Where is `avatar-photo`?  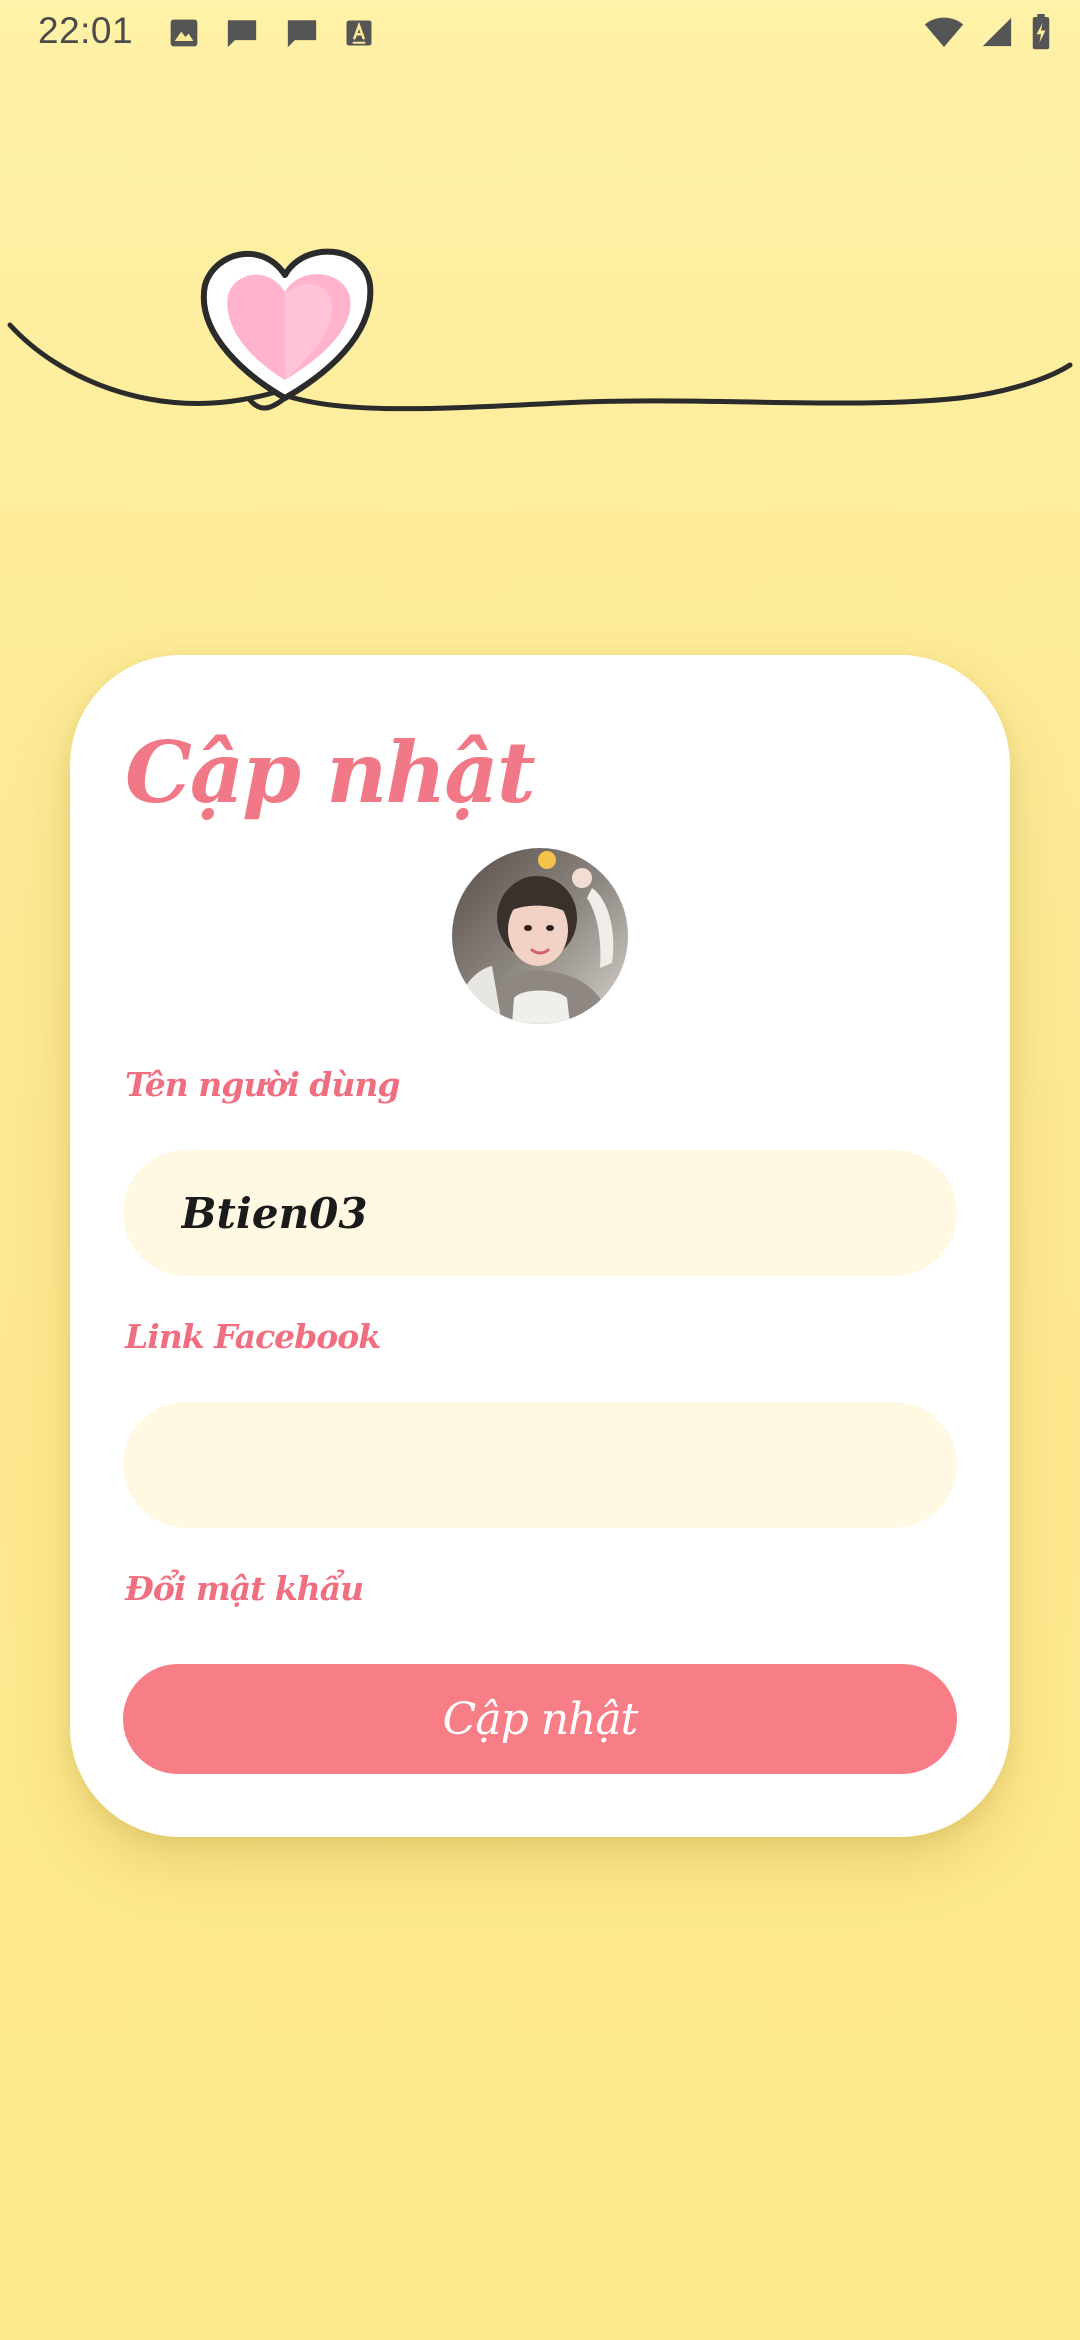
avatar-photo is located at coordinates (540, 936).